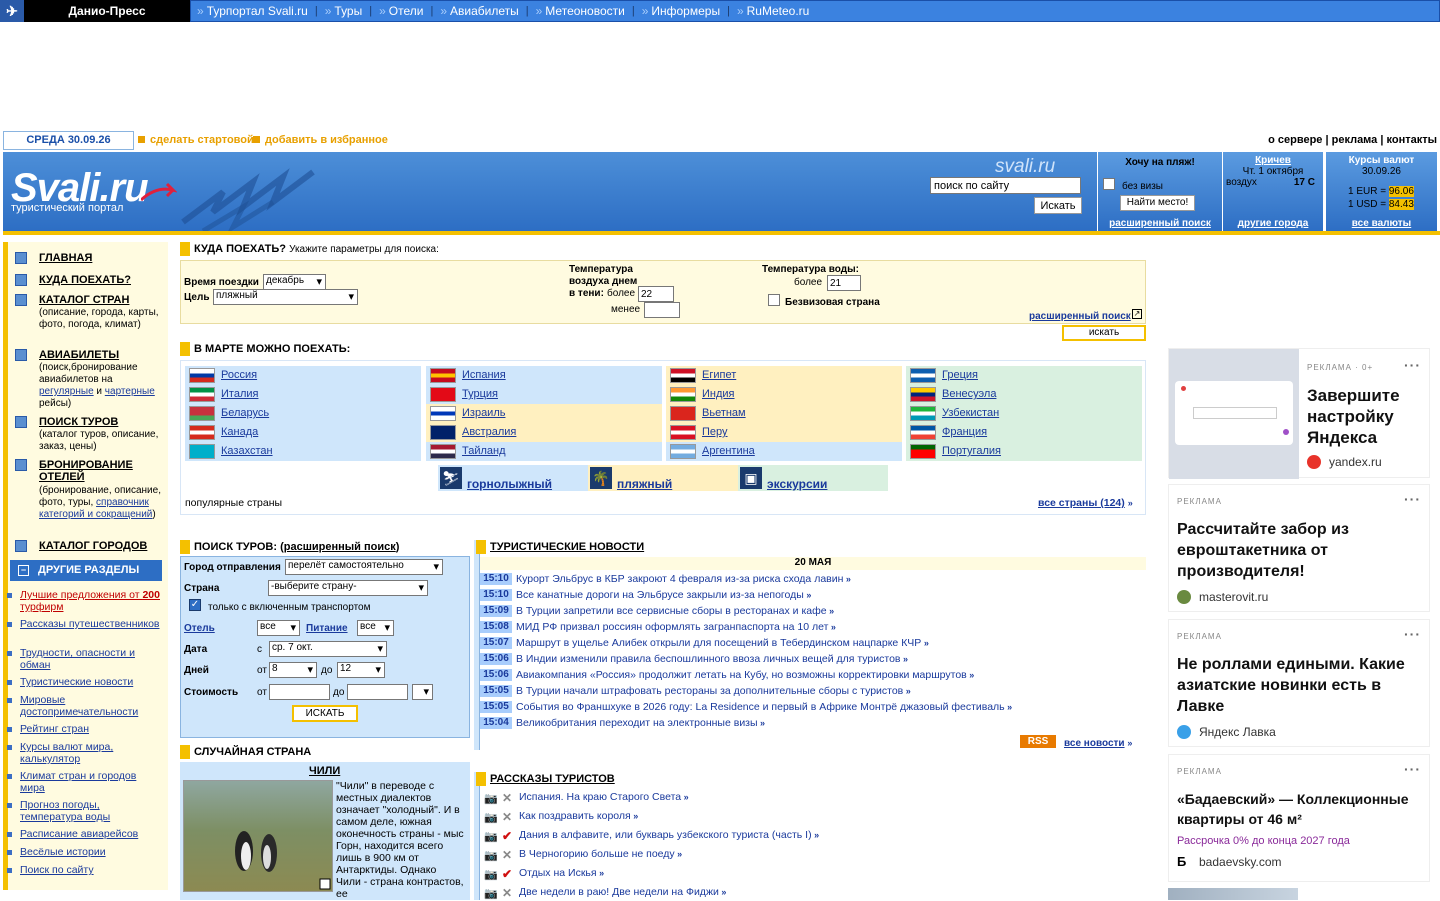 The width and height of the screenshot is (1440, 901). I want to click on portal-logo-icon: ✈, so click(12, 11).